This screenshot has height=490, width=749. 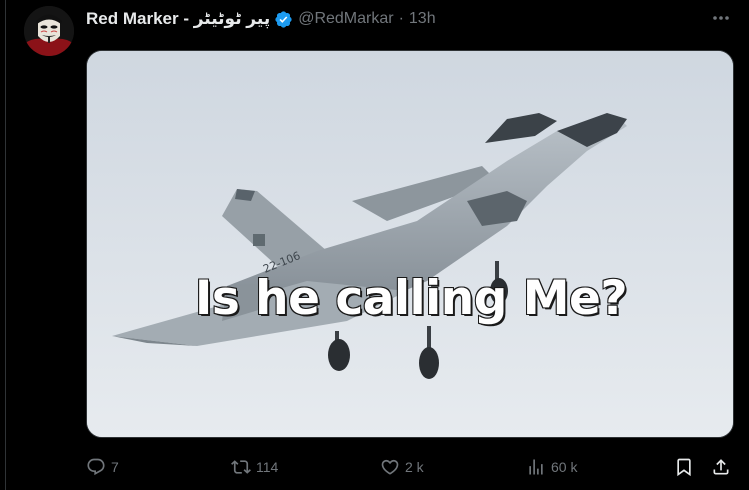 I want to click on reply-count: 7, so click(x=115, y=467).